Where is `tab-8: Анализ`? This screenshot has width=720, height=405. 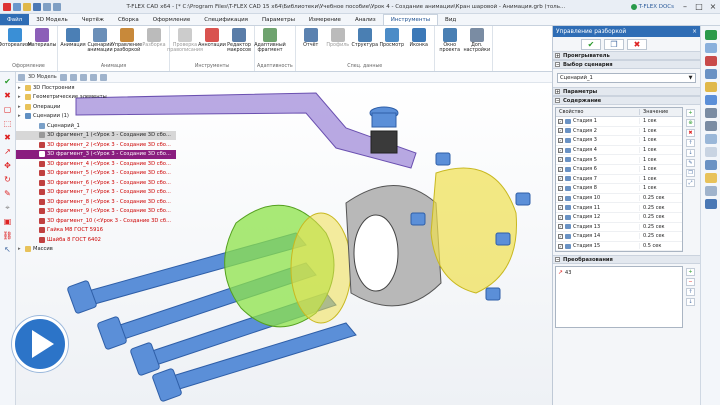 tab-8: Анализ is located at coordinates (365, 19).